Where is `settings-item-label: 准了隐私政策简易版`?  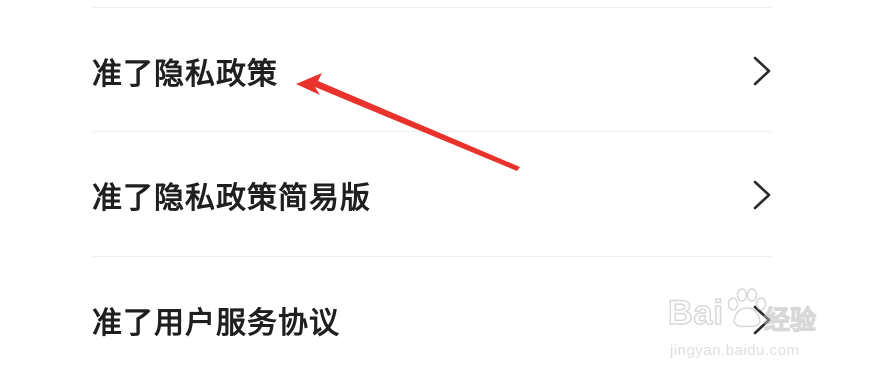
settings-item-label: 准了隐私政策简易版 is located at coordinates (231, 198).